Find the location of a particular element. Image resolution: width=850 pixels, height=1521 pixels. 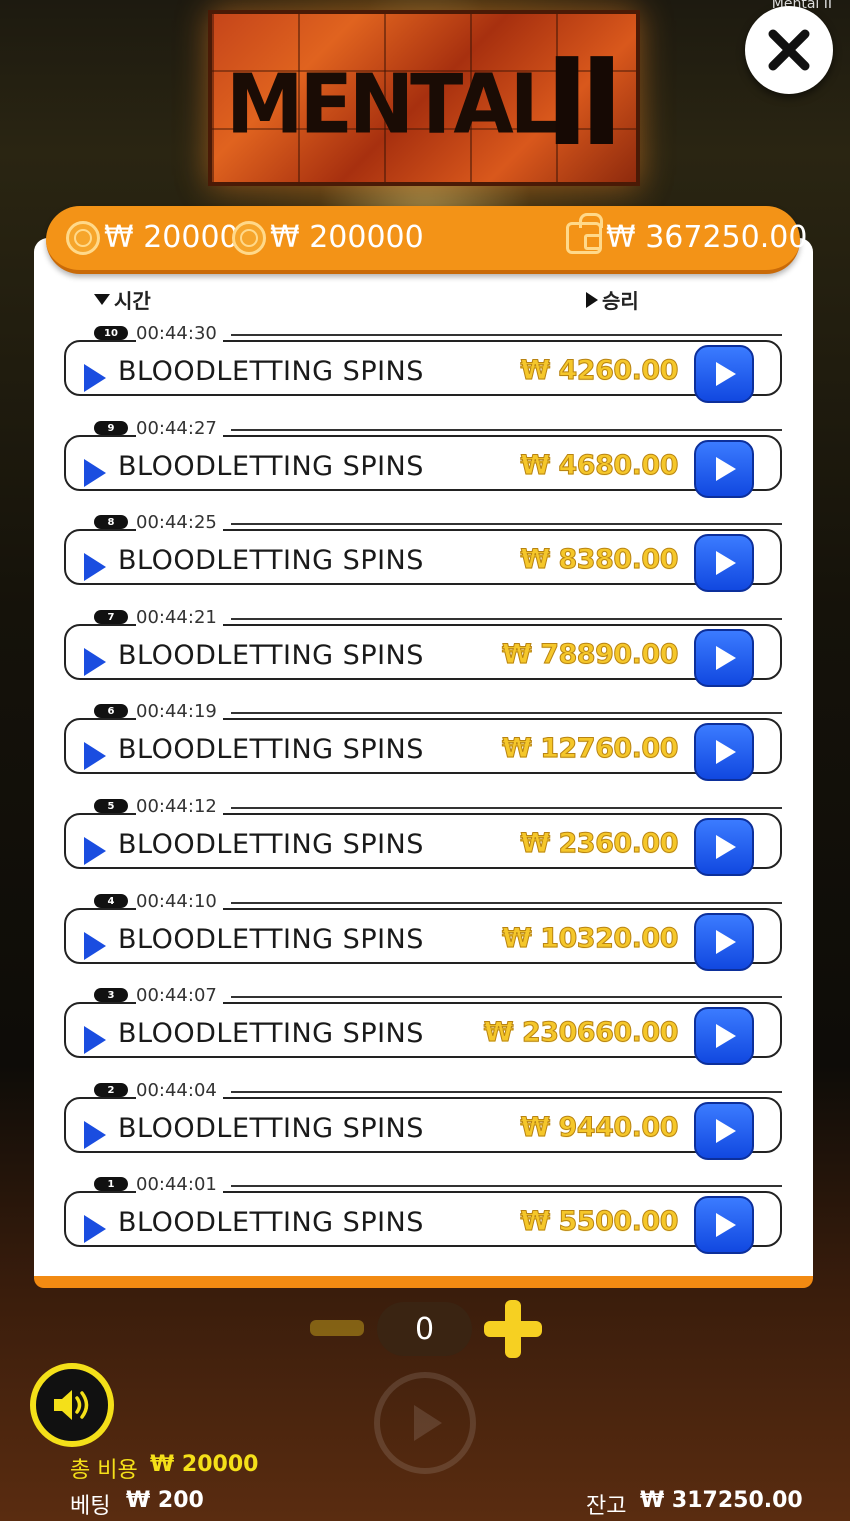

row-box: BLOODLETTING SPINS ₩ 4680.00 is located at coordinates (423, 466).